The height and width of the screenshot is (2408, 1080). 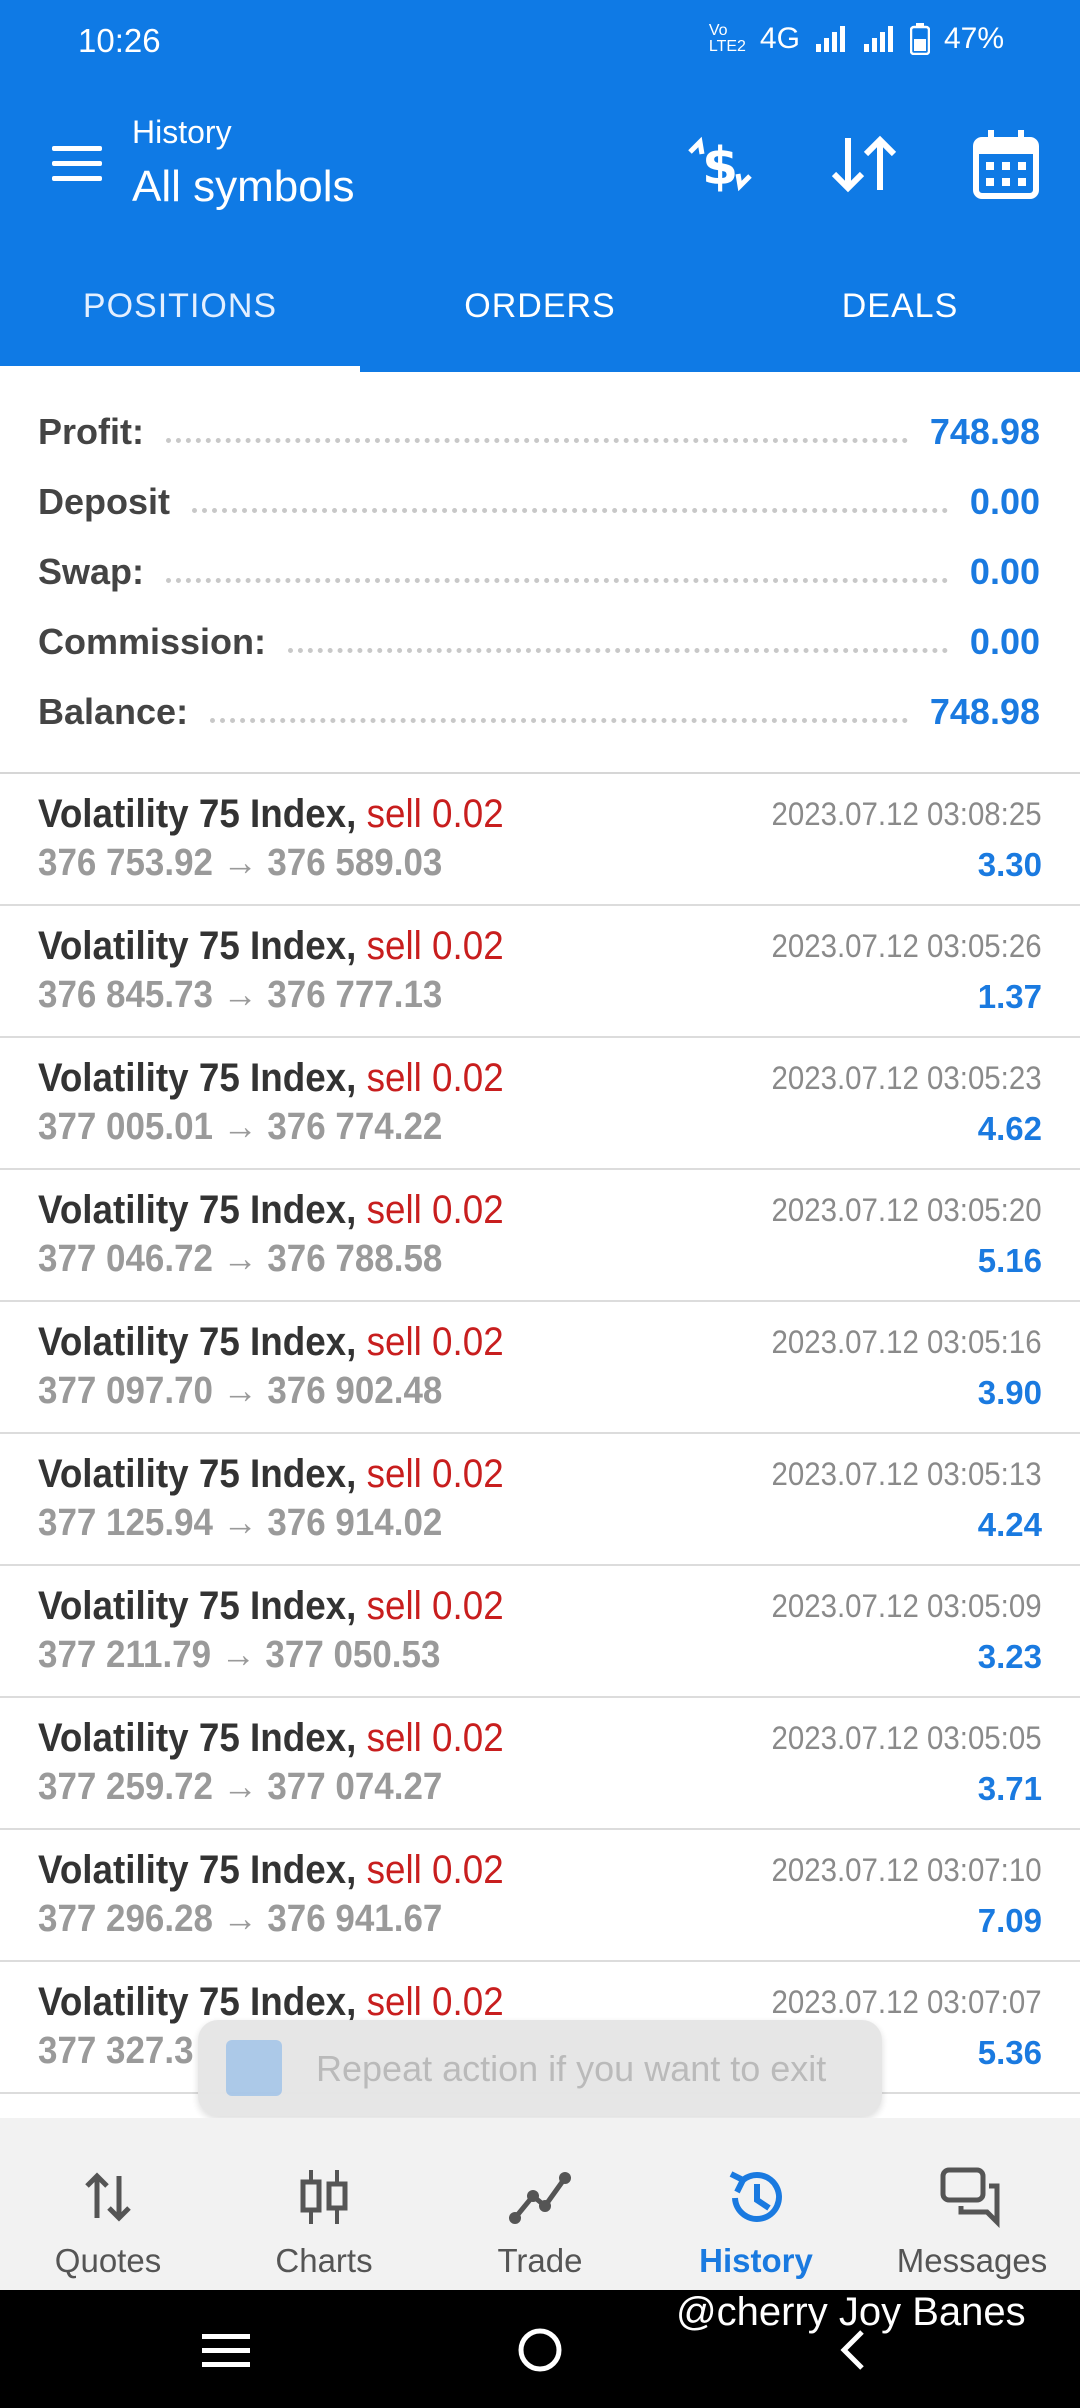 I want to click on close-time: 2023.07.12 03:05:20, so click(x=906, y=1210).